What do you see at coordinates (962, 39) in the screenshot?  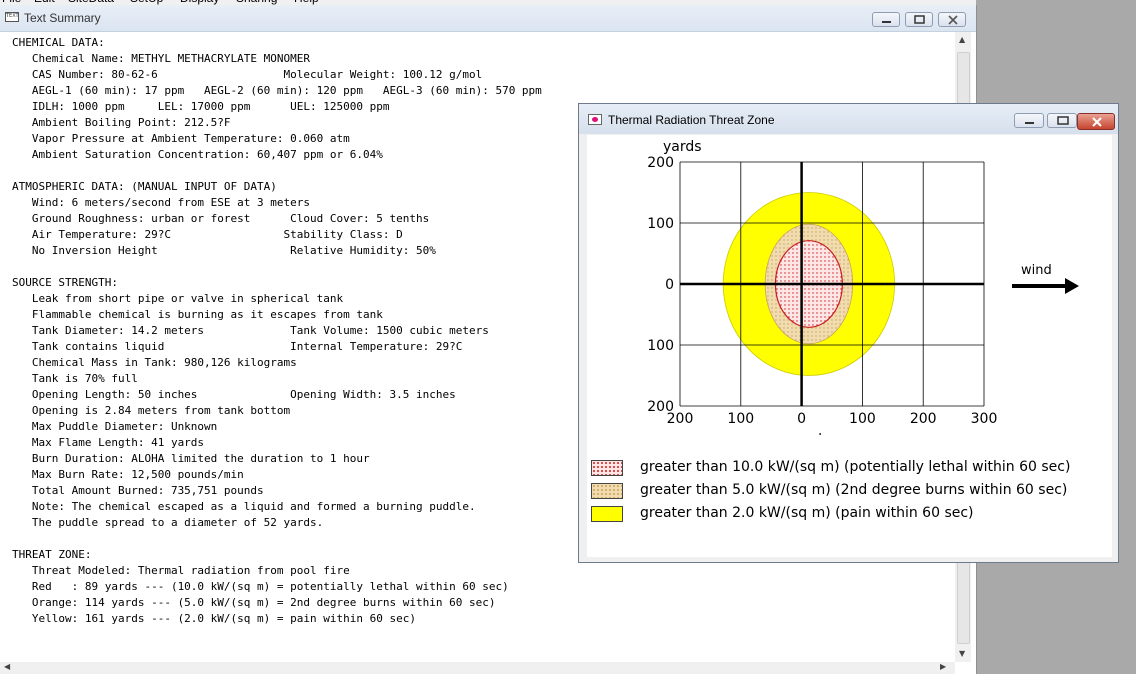 I see `scroll-up-icon: ▲` at bounding box center [962, 39].